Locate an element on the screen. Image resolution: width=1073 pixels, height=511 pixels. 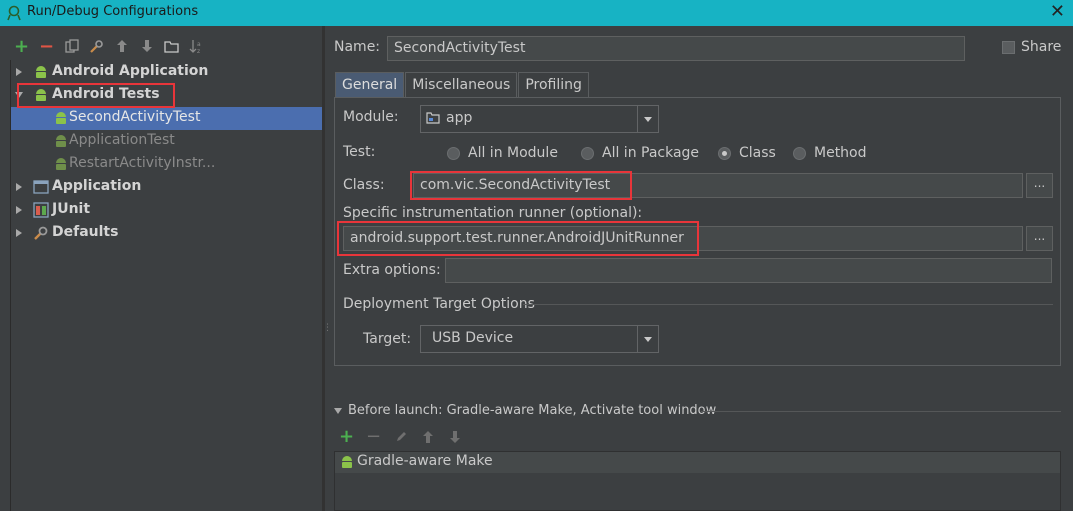
module-select: app is located at coordinates (539, 119).